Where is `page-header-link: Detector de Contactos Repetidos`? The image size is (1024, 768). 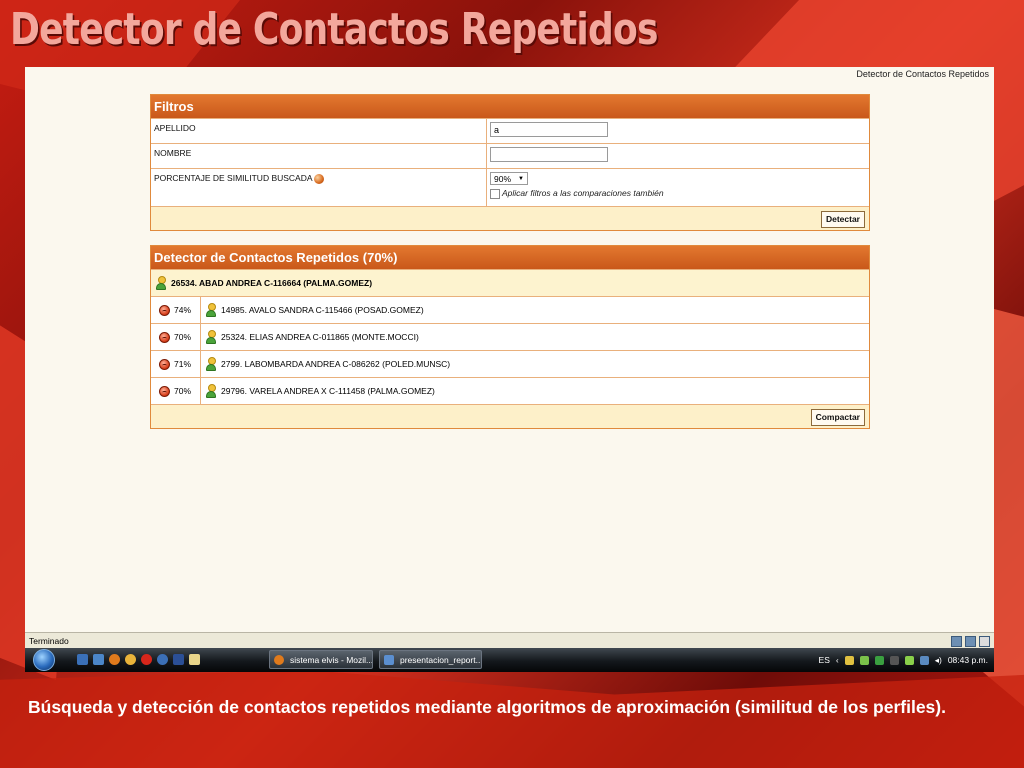
page-header-link: Detector de Contactos Repetidos is located at coordinates (922, 74).